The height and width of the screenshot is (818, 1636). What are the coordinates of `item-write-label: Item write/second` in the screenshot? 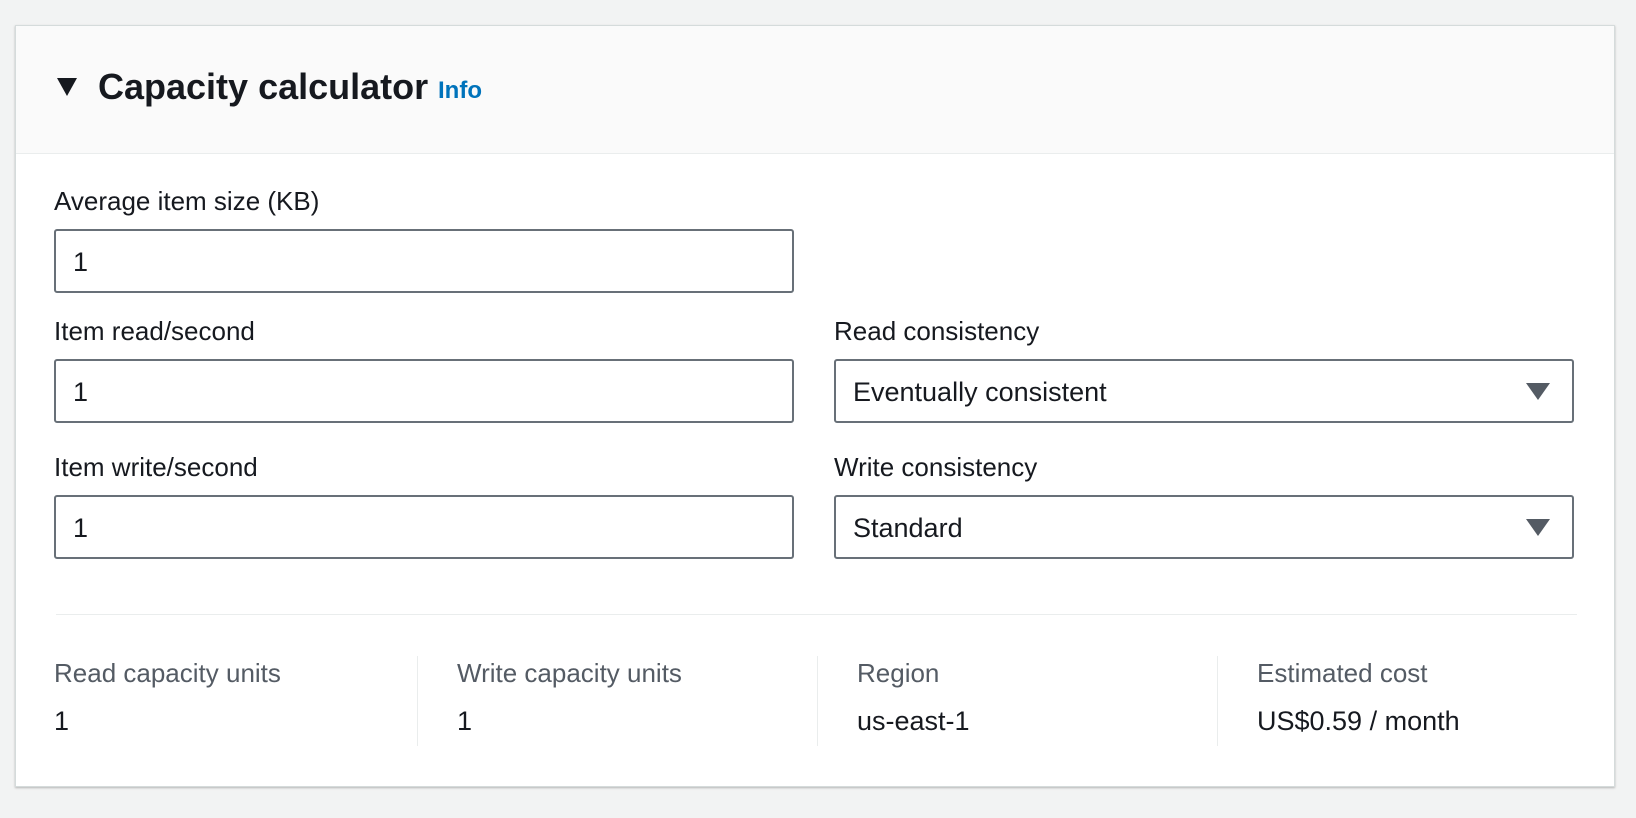 It's located at (156, 467).